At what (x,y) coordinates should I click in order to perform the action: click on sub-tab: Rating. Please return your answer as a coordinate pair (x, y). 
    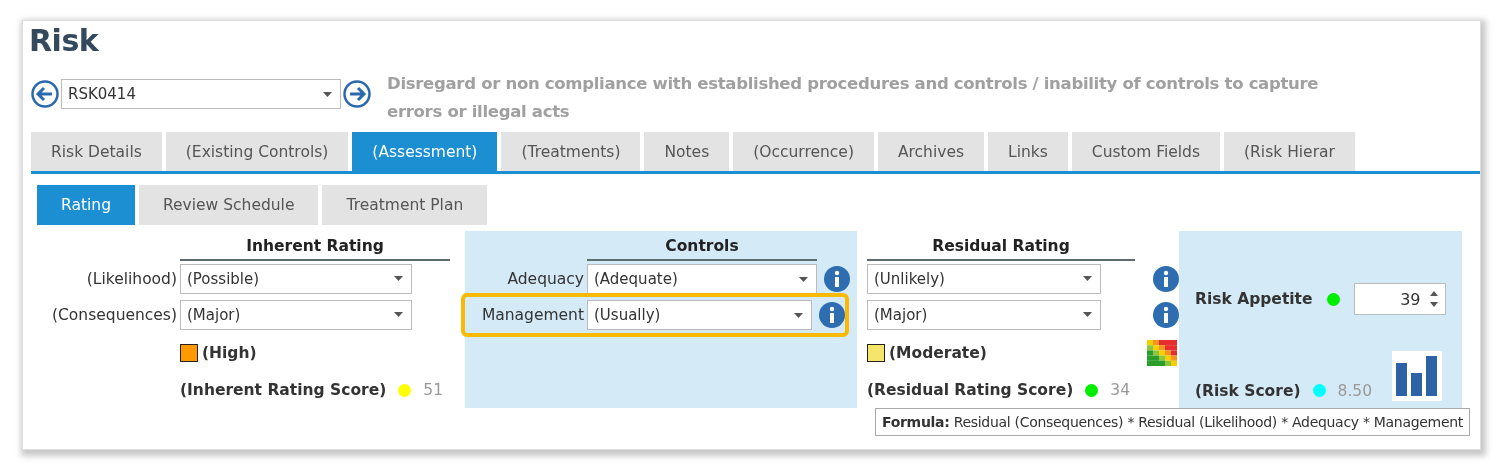
    Looking at the image, I should click on (86, 205).